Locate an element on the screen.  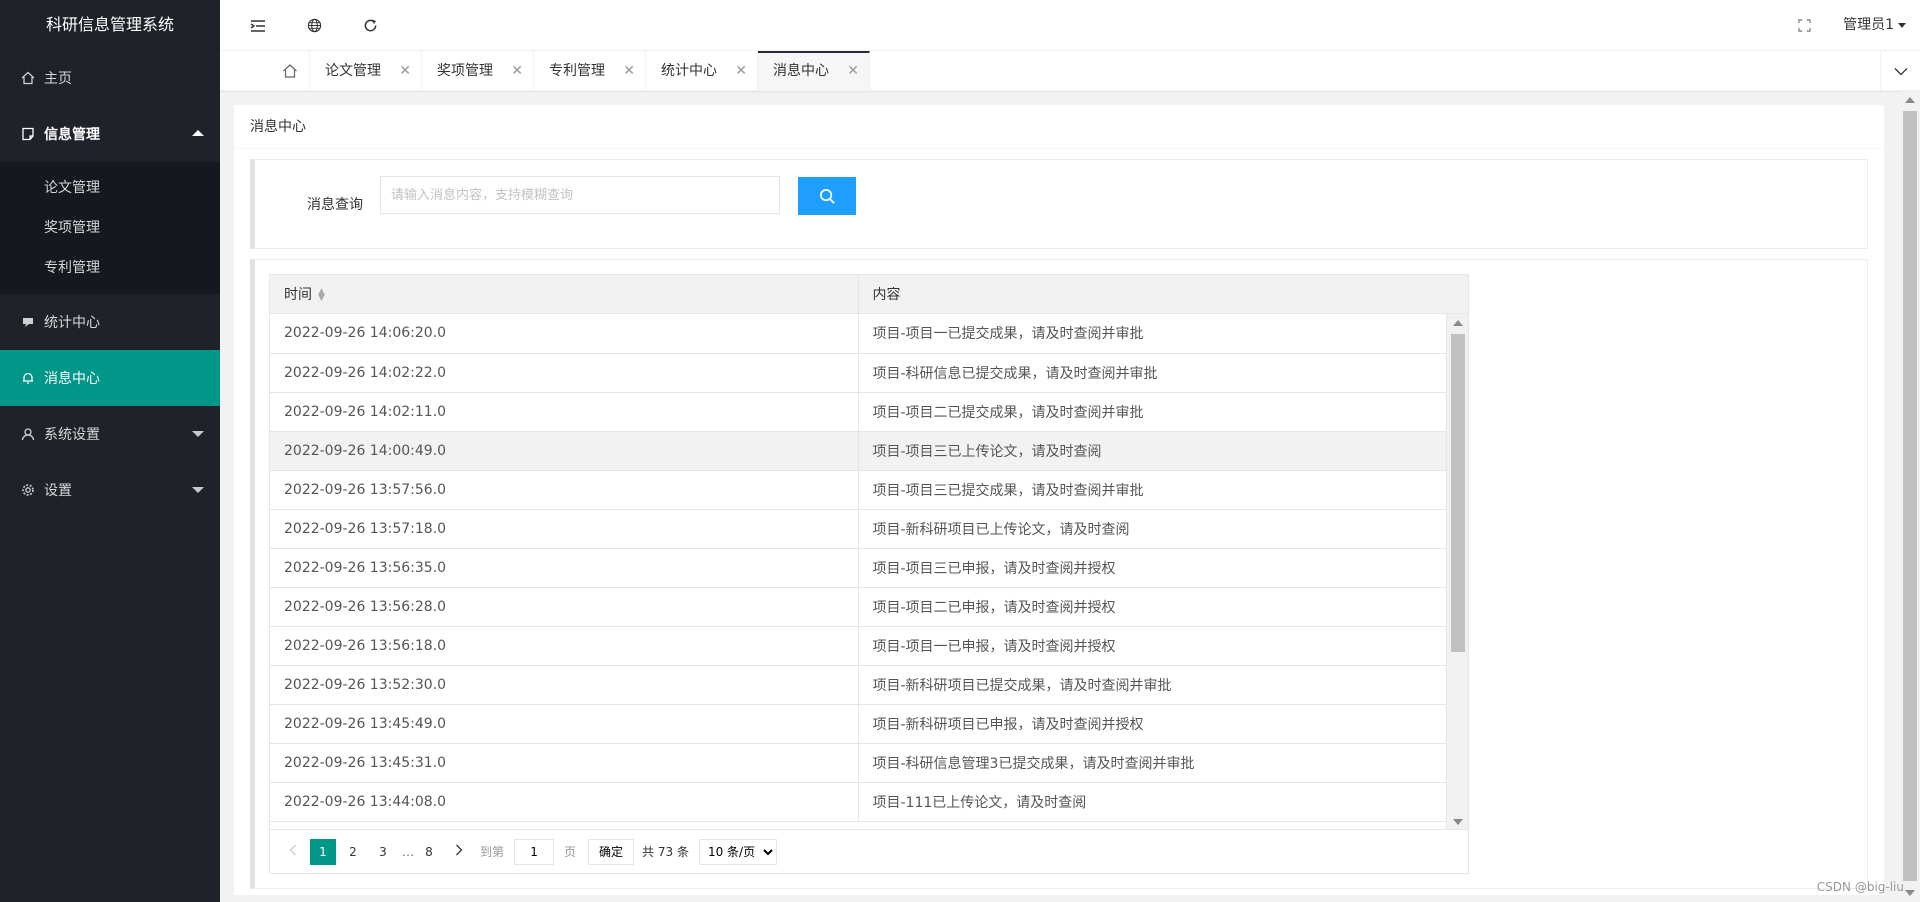
sidebar-item-home: 主页 is located at coordinates (110, 78).